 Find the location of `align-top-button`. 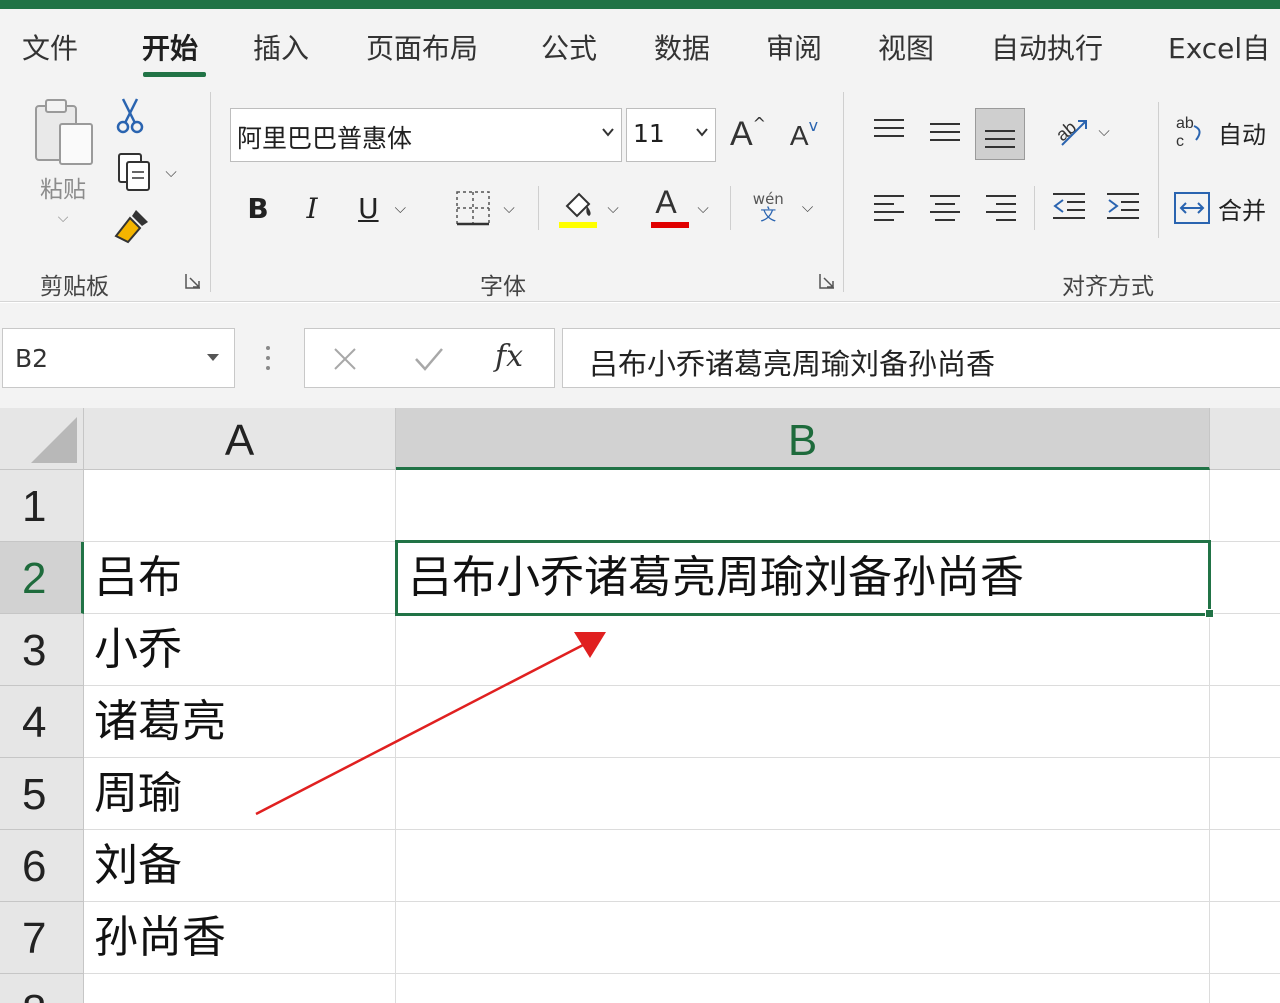

align-top-button is located at coordinates (889, 131).